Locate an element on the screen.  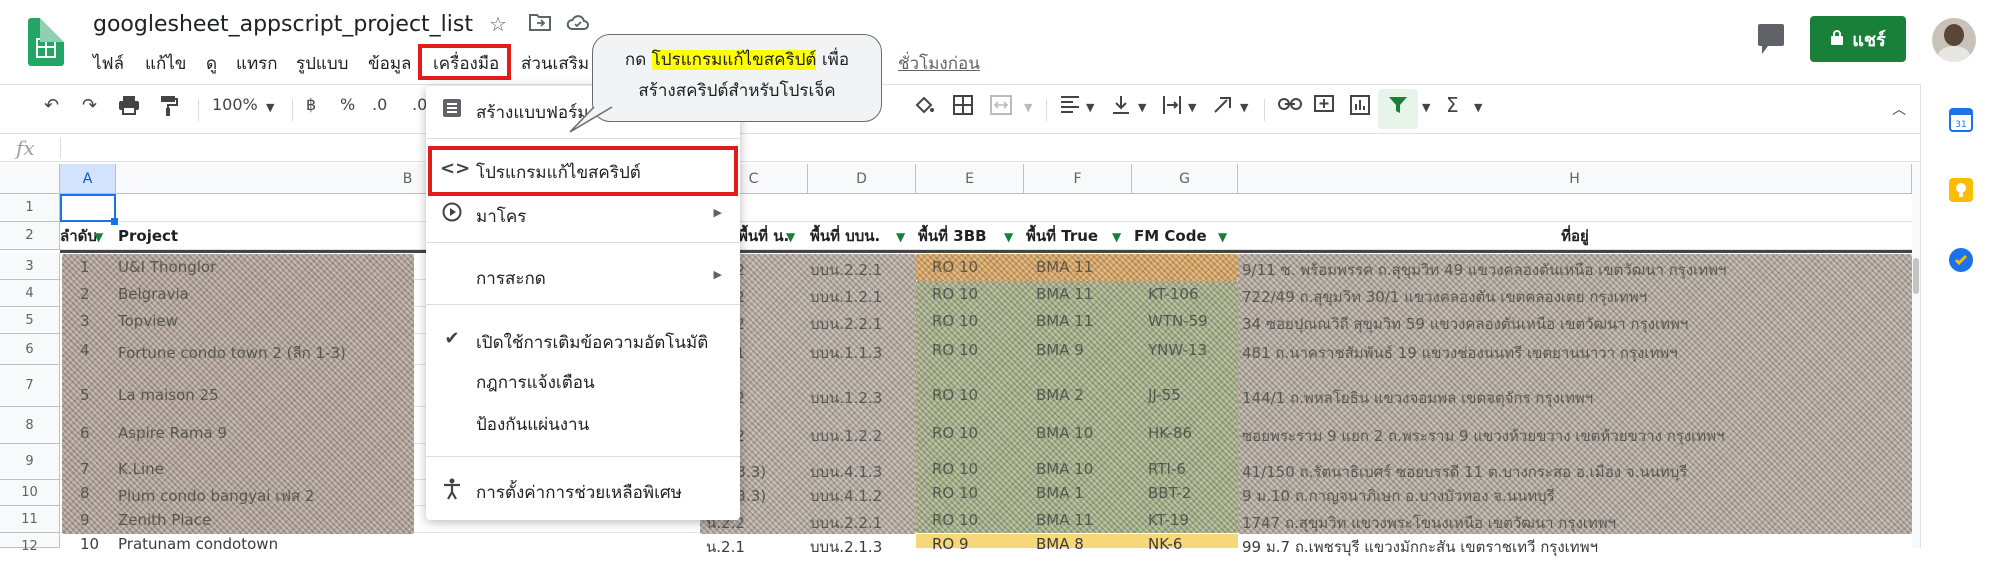
row-header: 11 is located at coordinates (30, 519).